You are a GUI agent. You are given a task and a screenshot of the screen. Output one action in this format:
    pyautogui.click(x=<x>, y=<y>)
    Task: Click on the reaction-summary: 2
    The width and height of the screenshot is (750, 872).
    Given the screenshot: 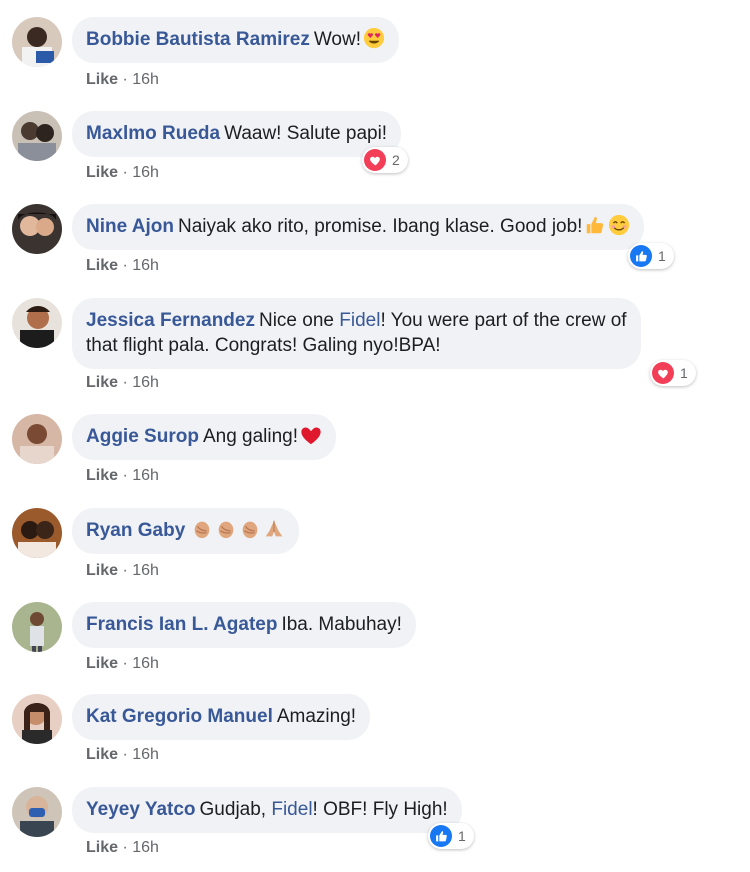 What is the action you would take?
    pyautogui.click(x=385, y=160)
    